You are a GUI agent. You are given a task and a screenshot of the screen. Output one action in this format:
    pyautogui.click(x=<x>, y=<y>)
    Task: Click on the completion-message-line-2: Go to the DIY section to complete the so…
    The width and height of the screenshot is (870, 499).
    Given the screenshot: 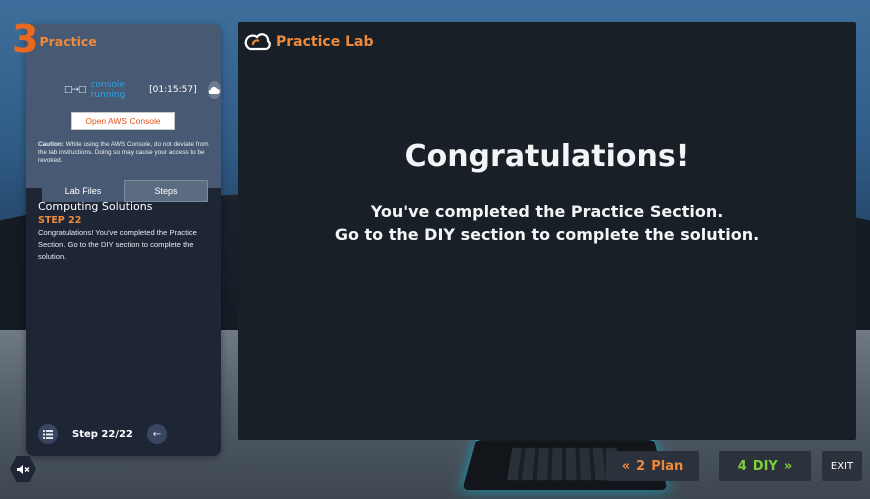 What is the action you would take?
    pyautogui.click(x=547, y=234)
    